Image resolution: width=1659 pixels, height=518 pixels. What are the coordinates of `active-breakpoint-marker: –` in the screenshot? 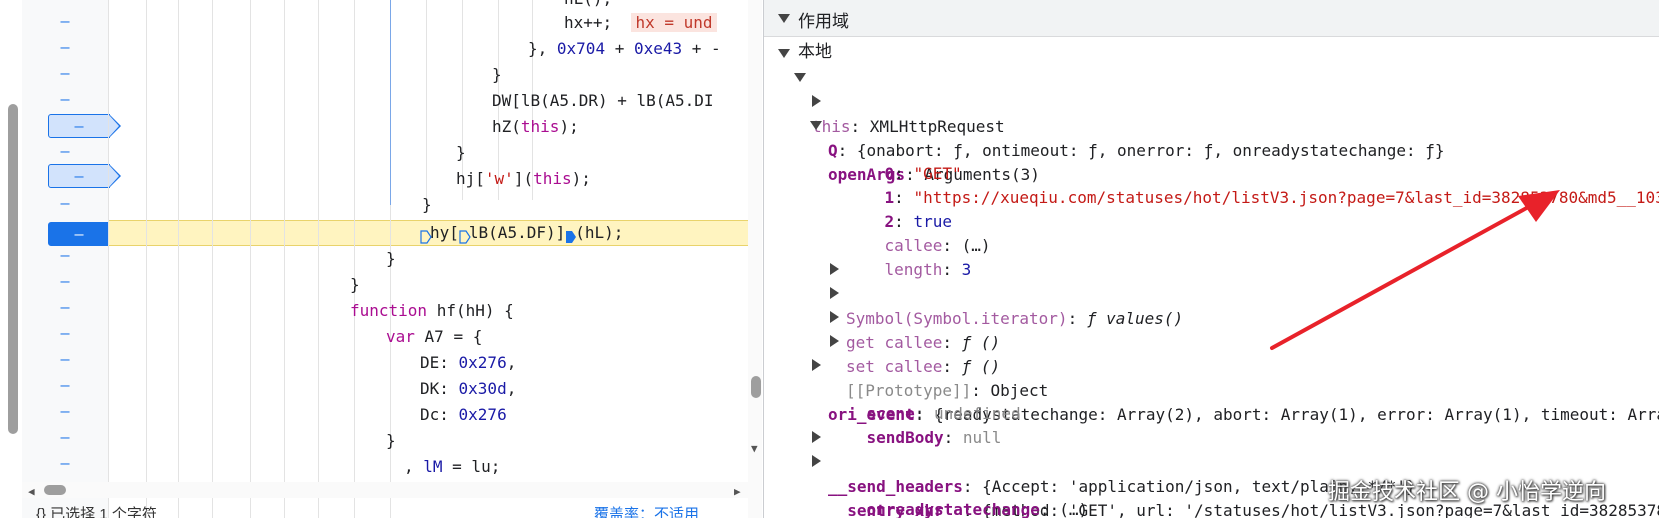 It's located at (84, 234).